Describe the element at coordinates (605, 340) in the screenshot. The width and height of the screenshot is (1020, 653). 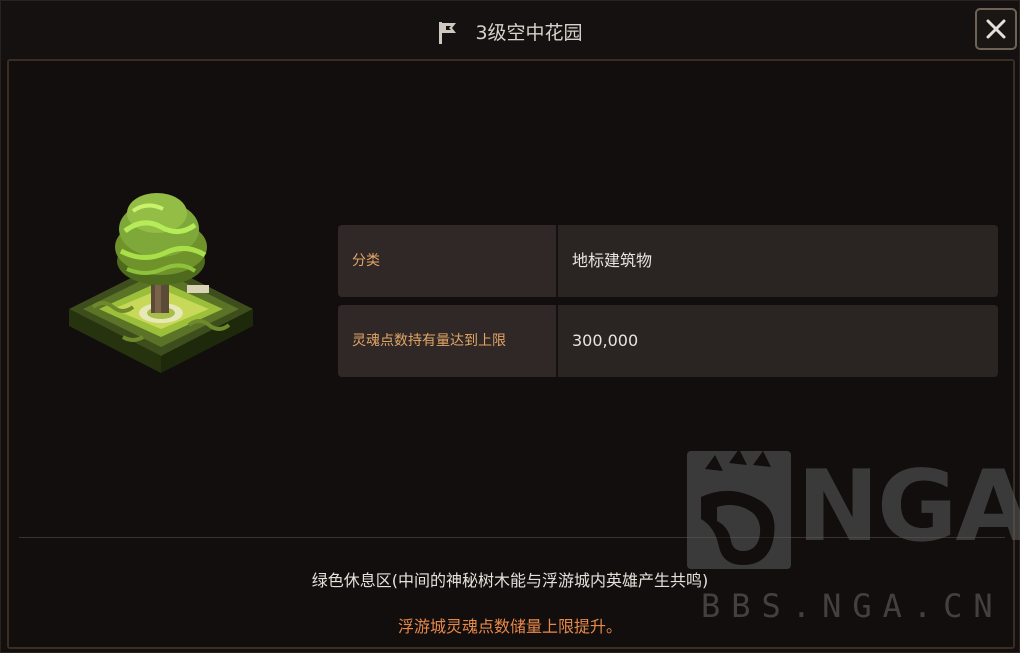
I see `soul-cap-value: 300,000` at that location.